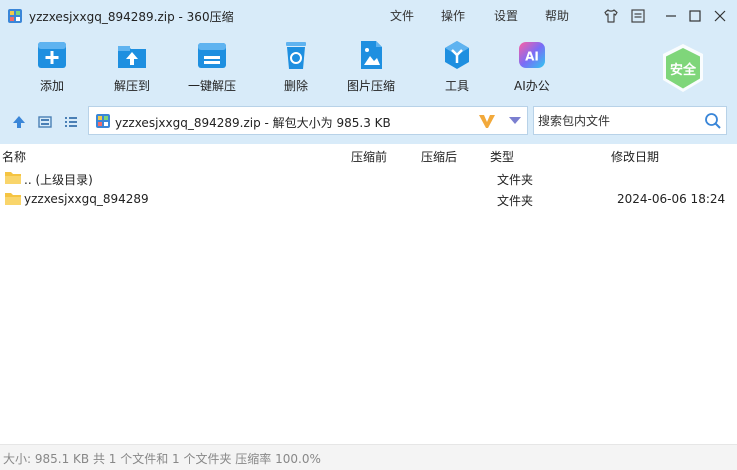 The width and height of the screenshot is (737, 470). I want to click on image-compress-button: 图片压缩, so click(371, 67).